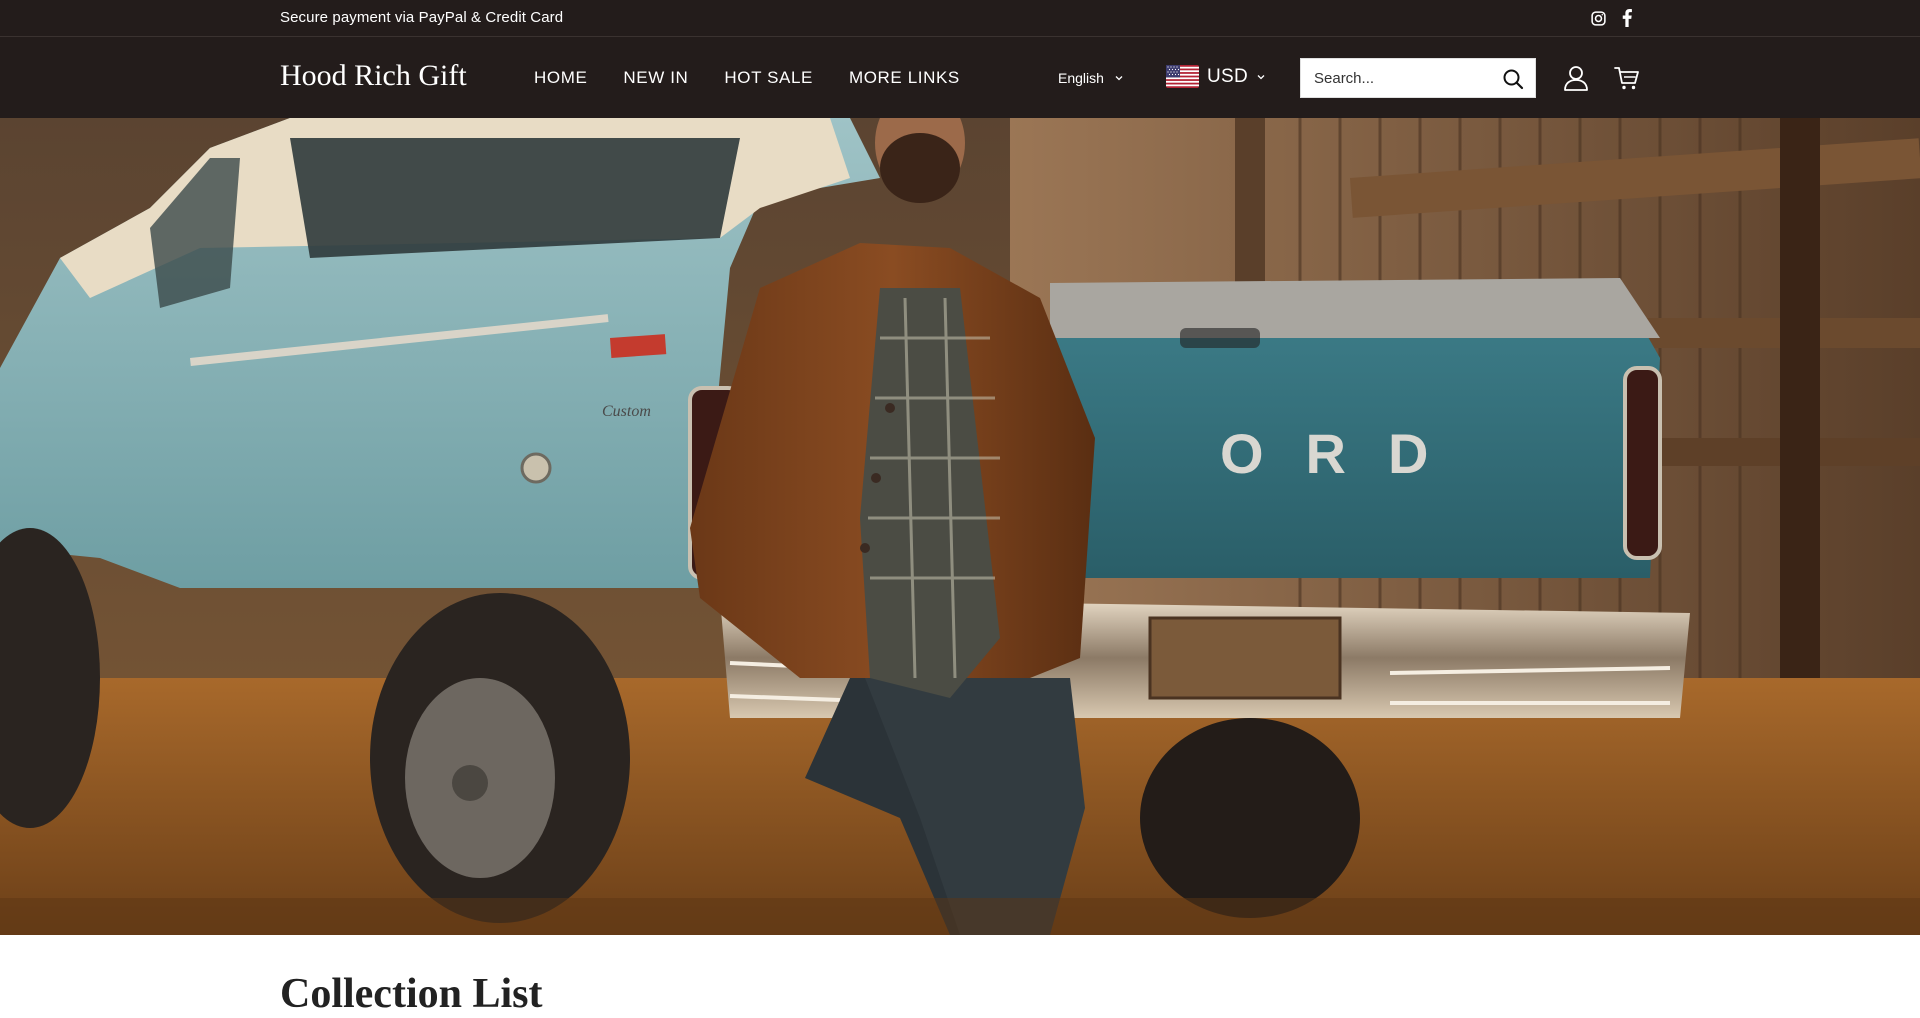 The height and width of the screenshot is (1018, 1920). Describe the element at coordinates (904, 78) in the screenshot. I see `nav-more-links: MORE LINKS` at that location.